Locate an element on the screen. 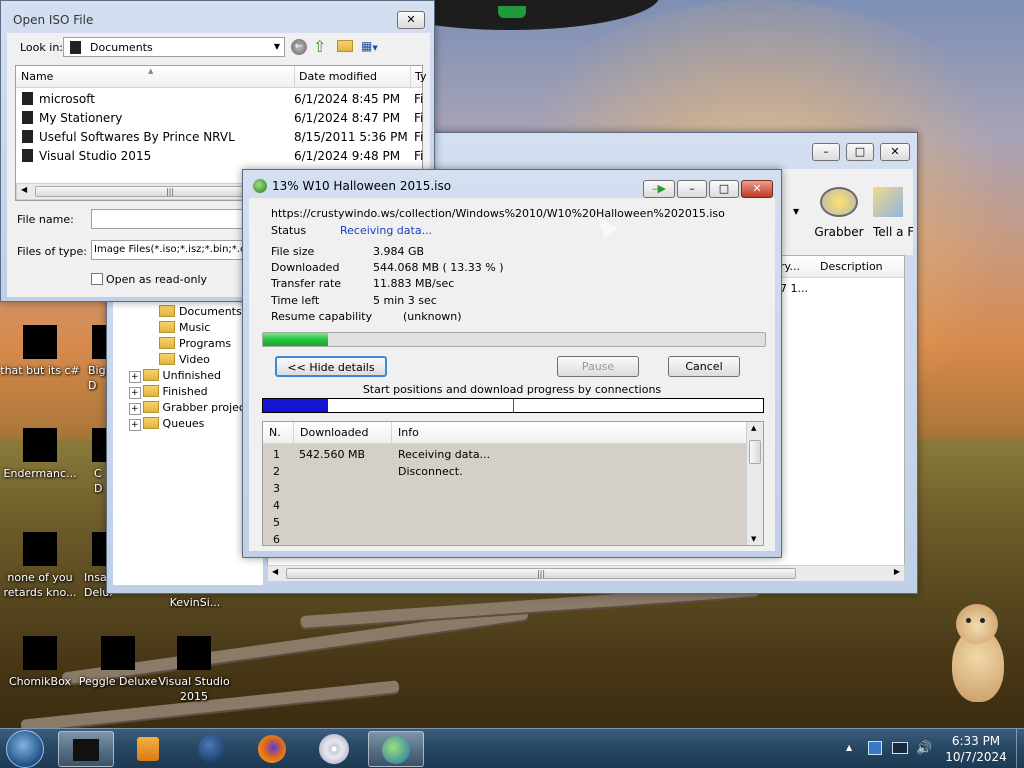  new-folder-icon is located at coordinates (345, 46).